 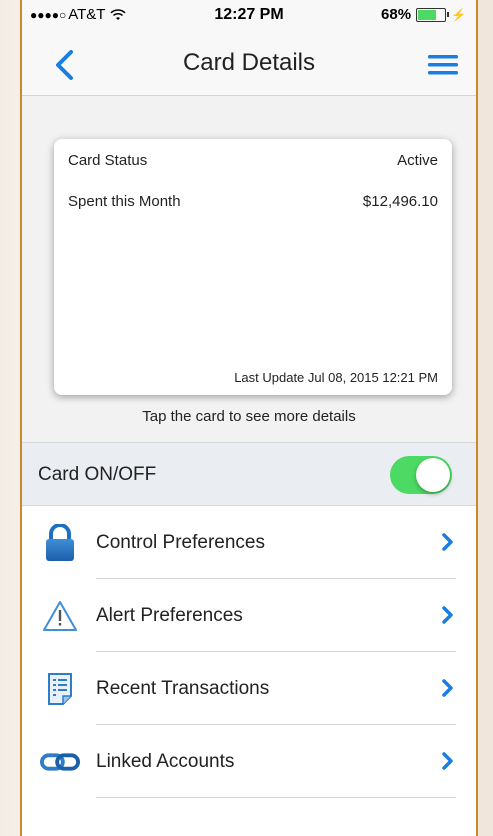 I want to click on battery-indicator: 68% ⚡, so click(x=423, y=14).